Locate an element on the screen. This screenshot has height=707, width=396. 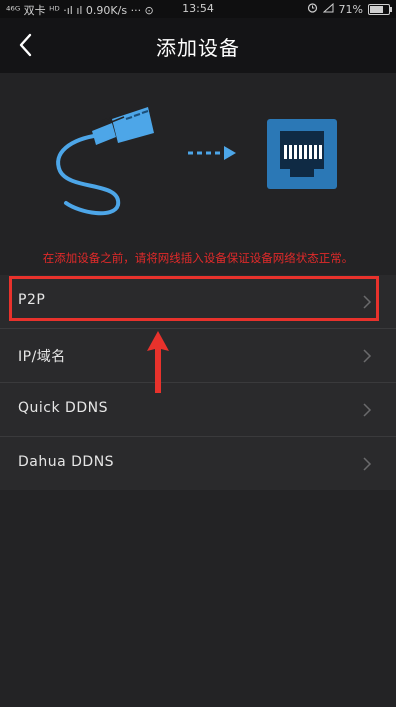
alarm-icon is located at coordinates (312, 9).